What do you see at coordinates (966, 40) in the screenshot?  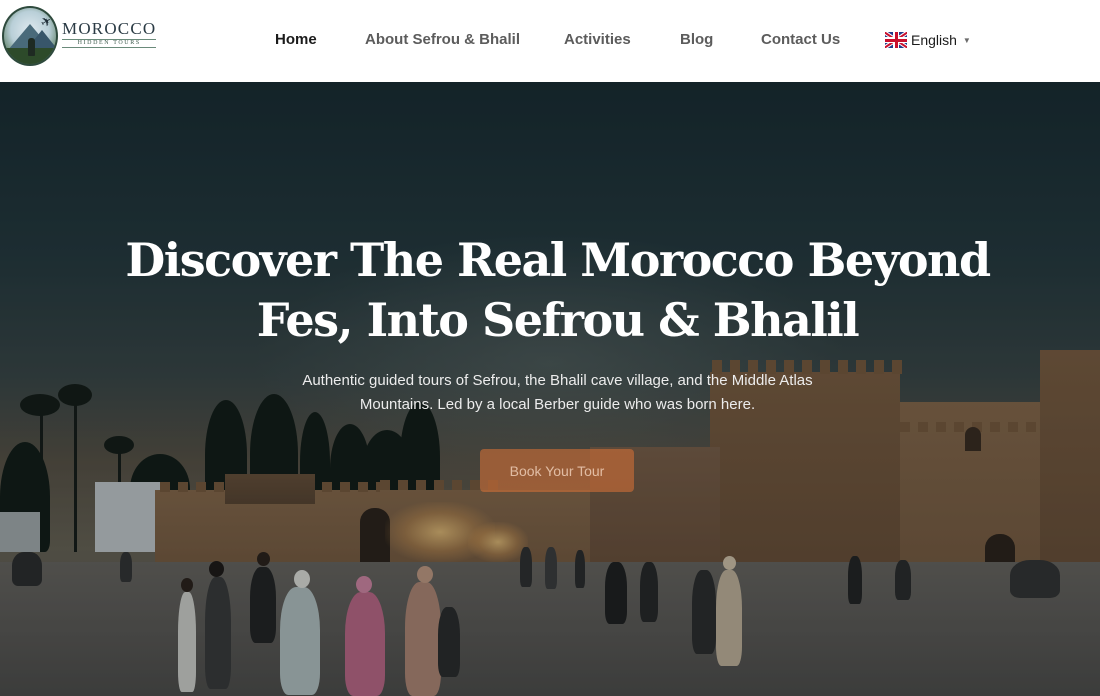 I see `caret-down-icon: ▼` at bounding box center [966, 40].